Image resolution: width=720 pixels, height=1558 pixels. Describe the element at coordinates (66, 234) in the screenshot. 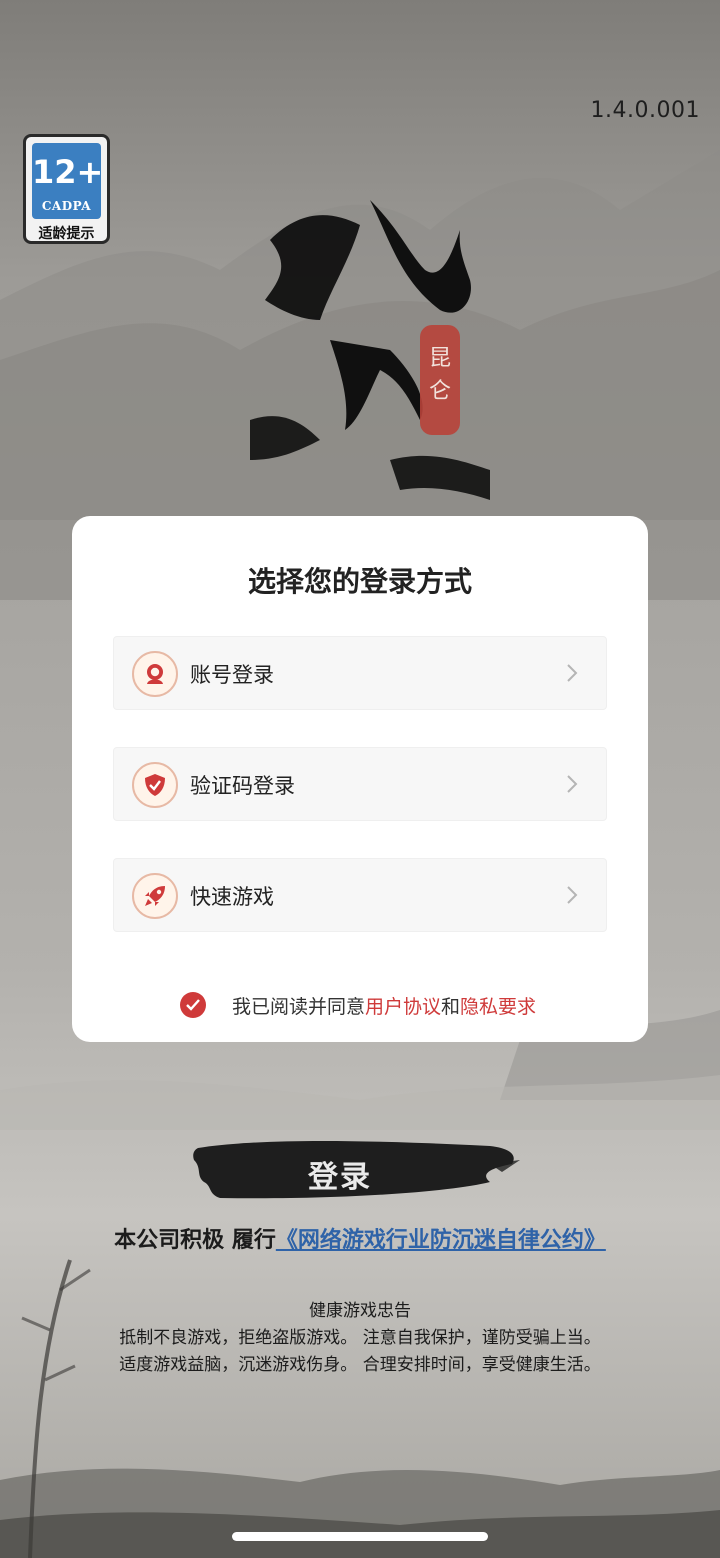

I see `age-rating-tip: 适龄提示` at that location.